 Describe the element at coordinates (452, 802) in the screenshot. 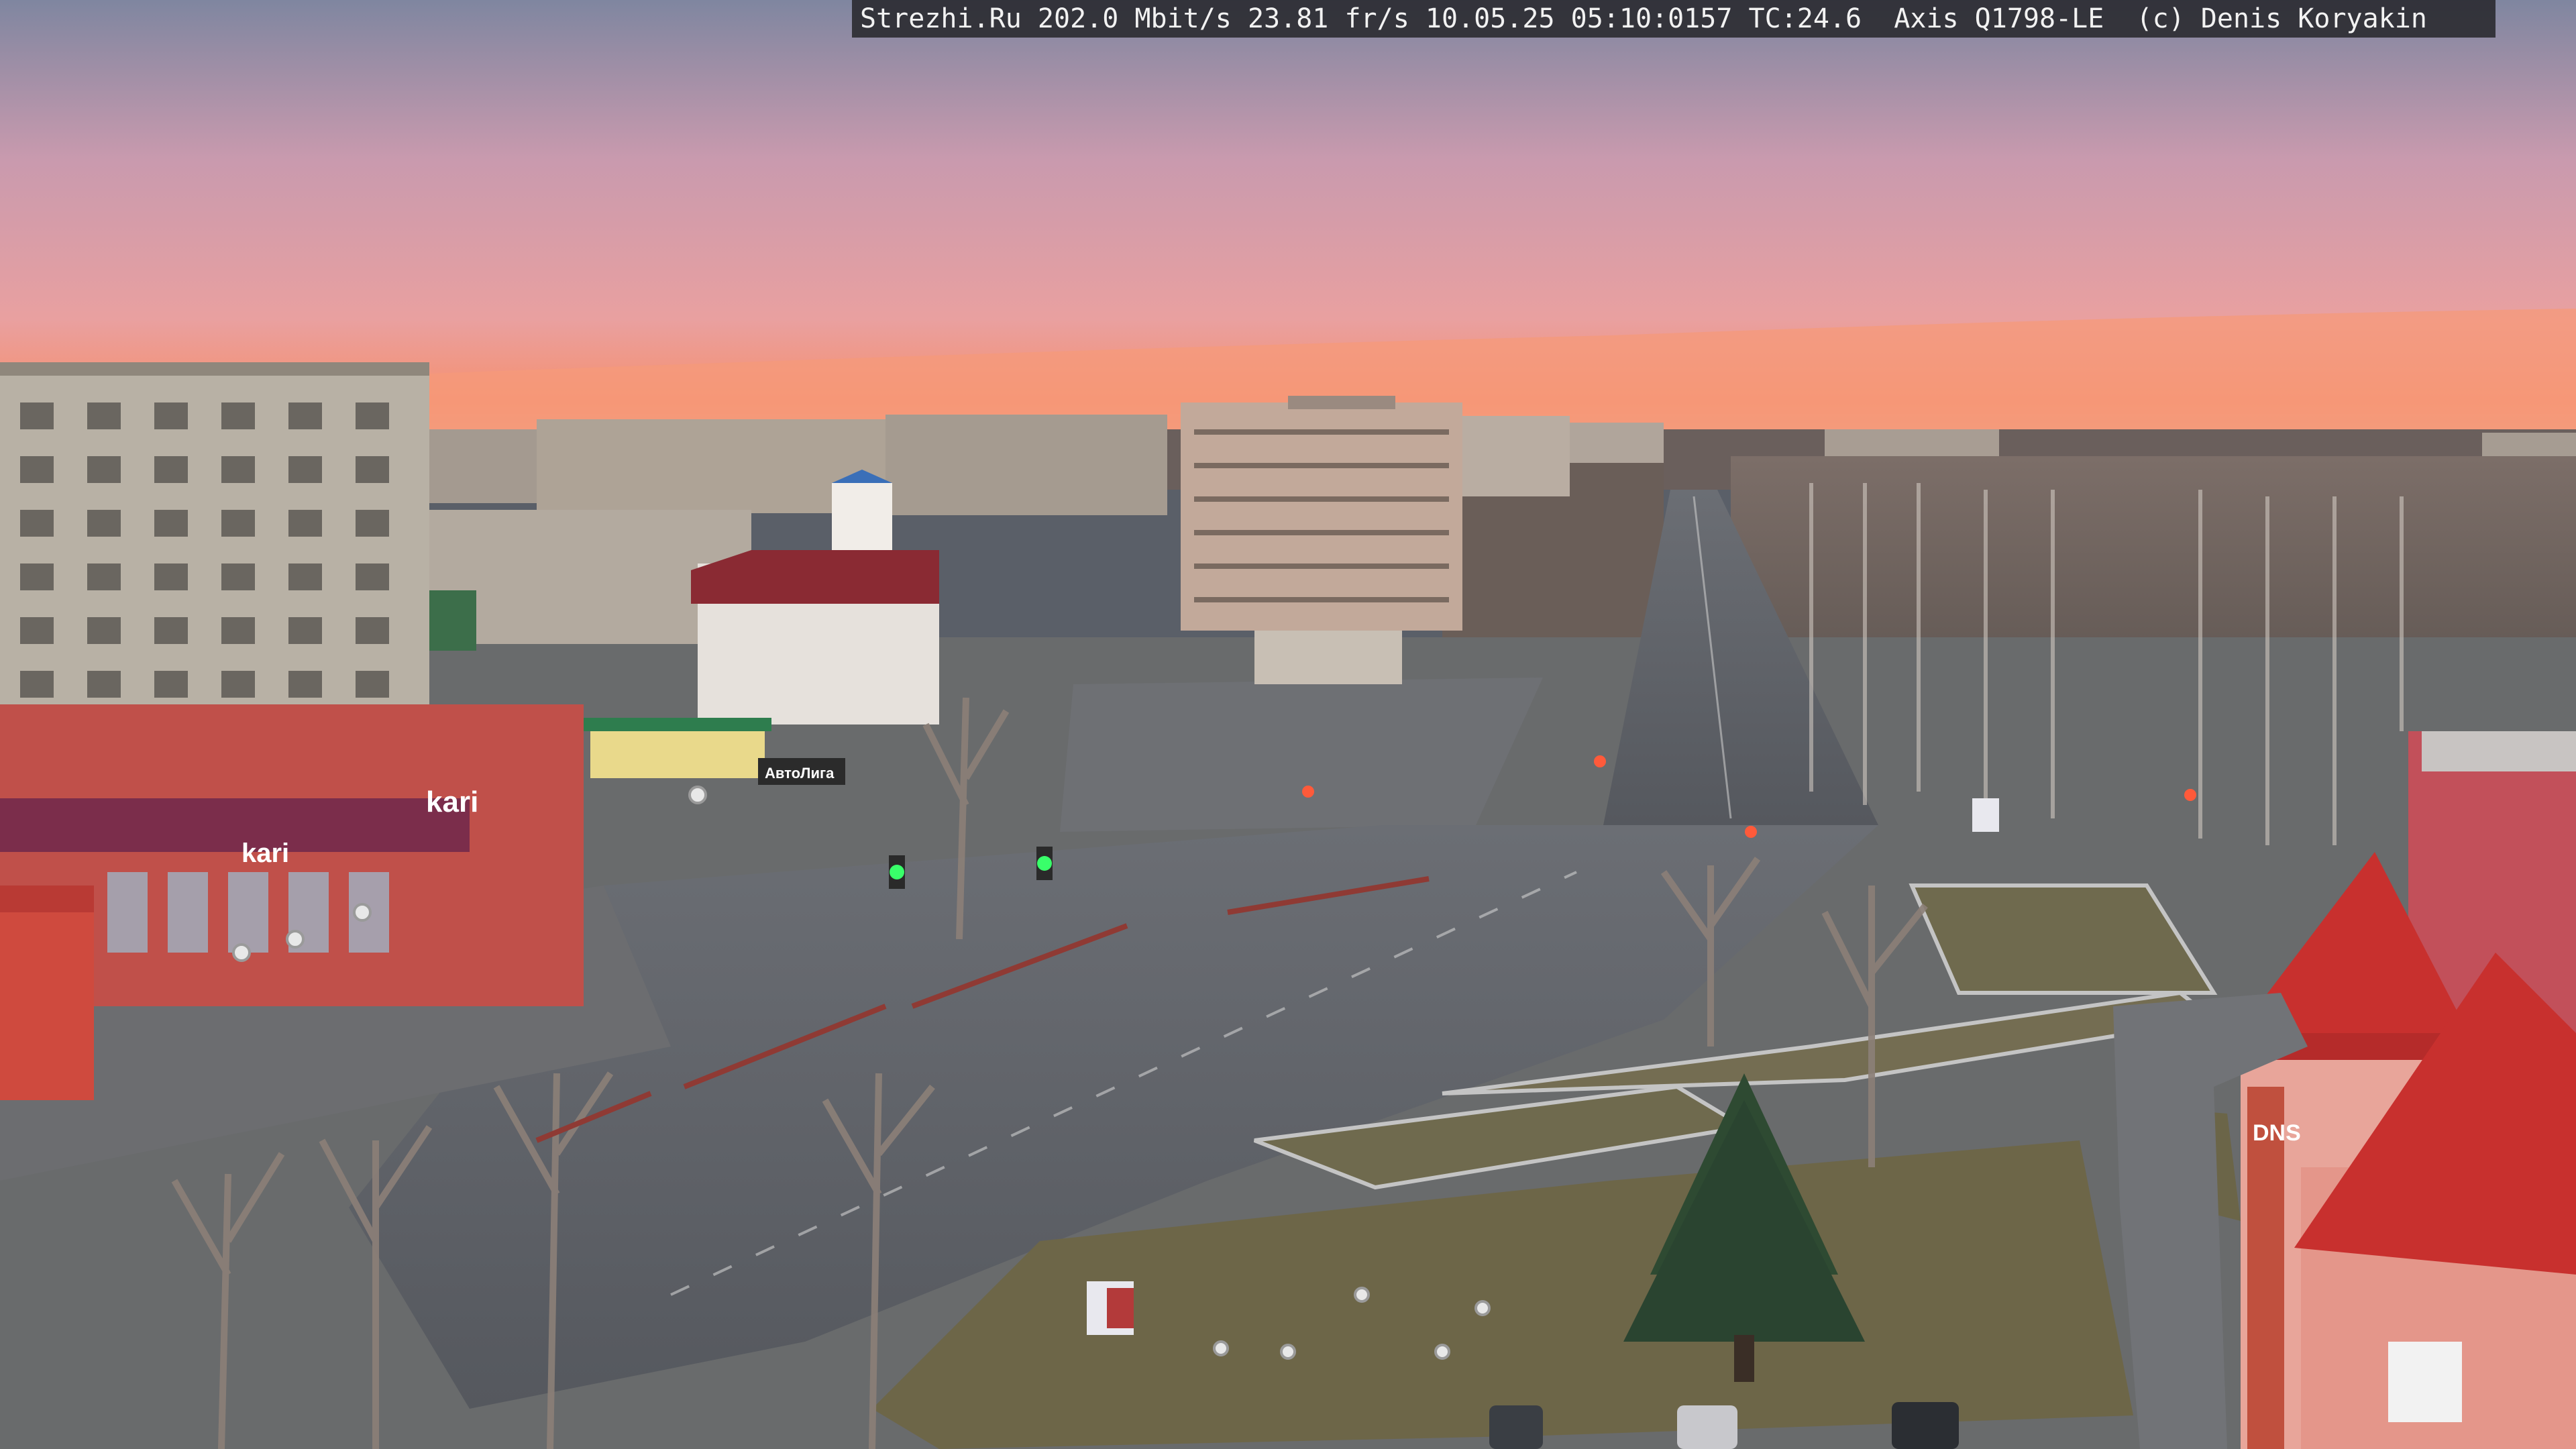

I see `store-sign-large: kari` at that location.